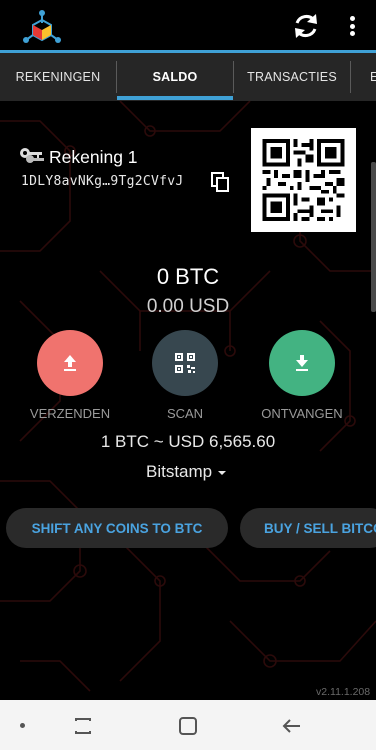  I want to click on system-nav-bar, so click(188, 725).